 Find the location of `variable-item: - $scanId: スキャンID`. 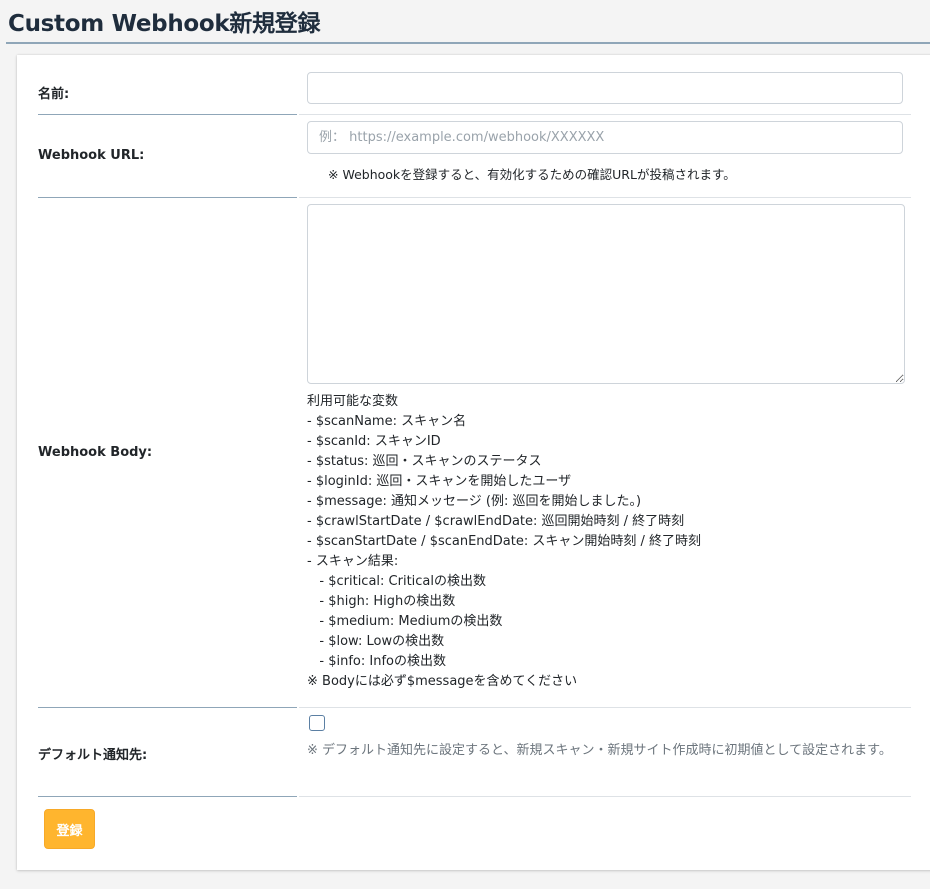

variable-item: - $scanId: スキャンID is located at coordinates (374, 441).